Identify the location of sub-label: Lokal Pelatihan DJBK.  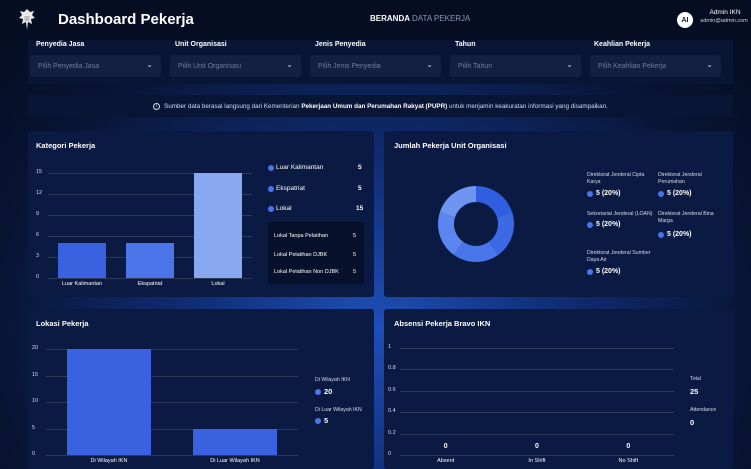
(301, 255).